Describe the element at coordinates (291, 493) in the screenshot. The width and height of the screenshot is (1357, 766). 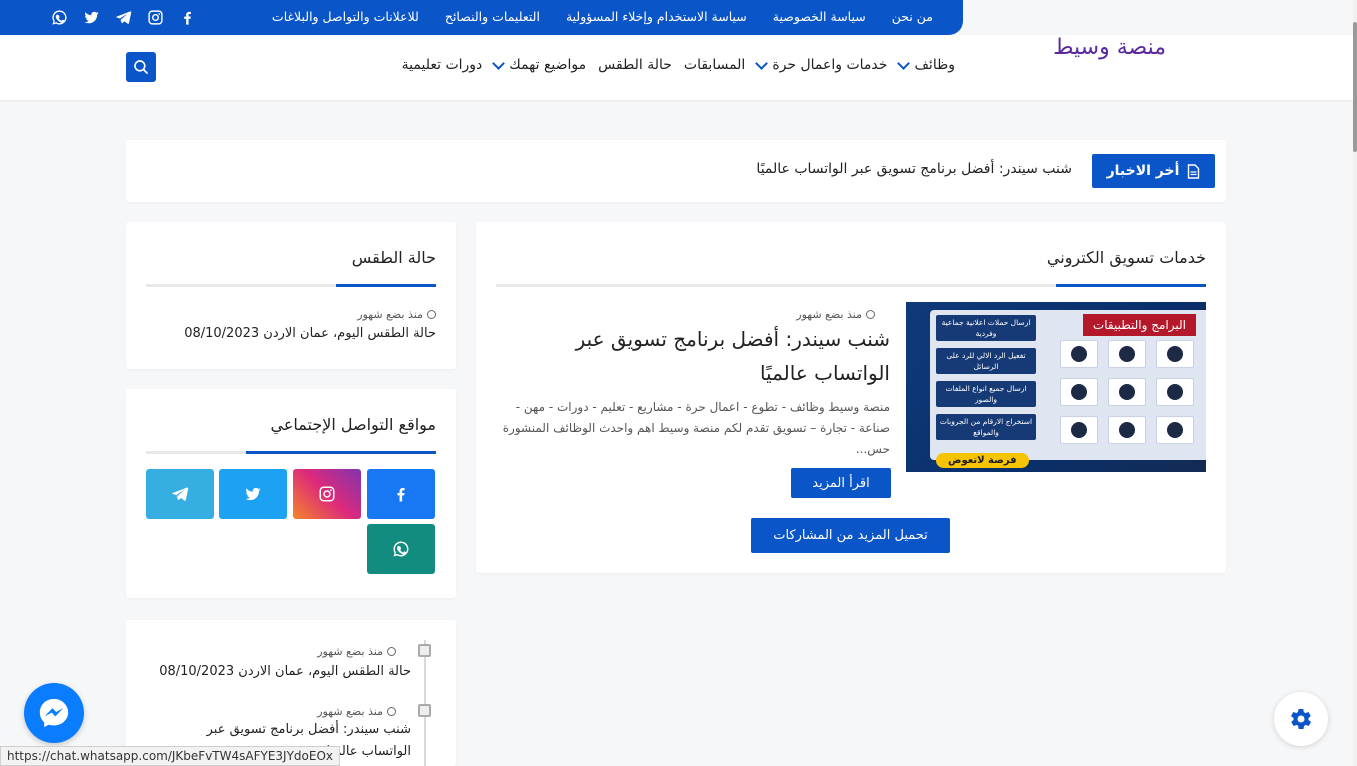
I see `social-widget: مواقع التواصل الإجتماعي` at that location.